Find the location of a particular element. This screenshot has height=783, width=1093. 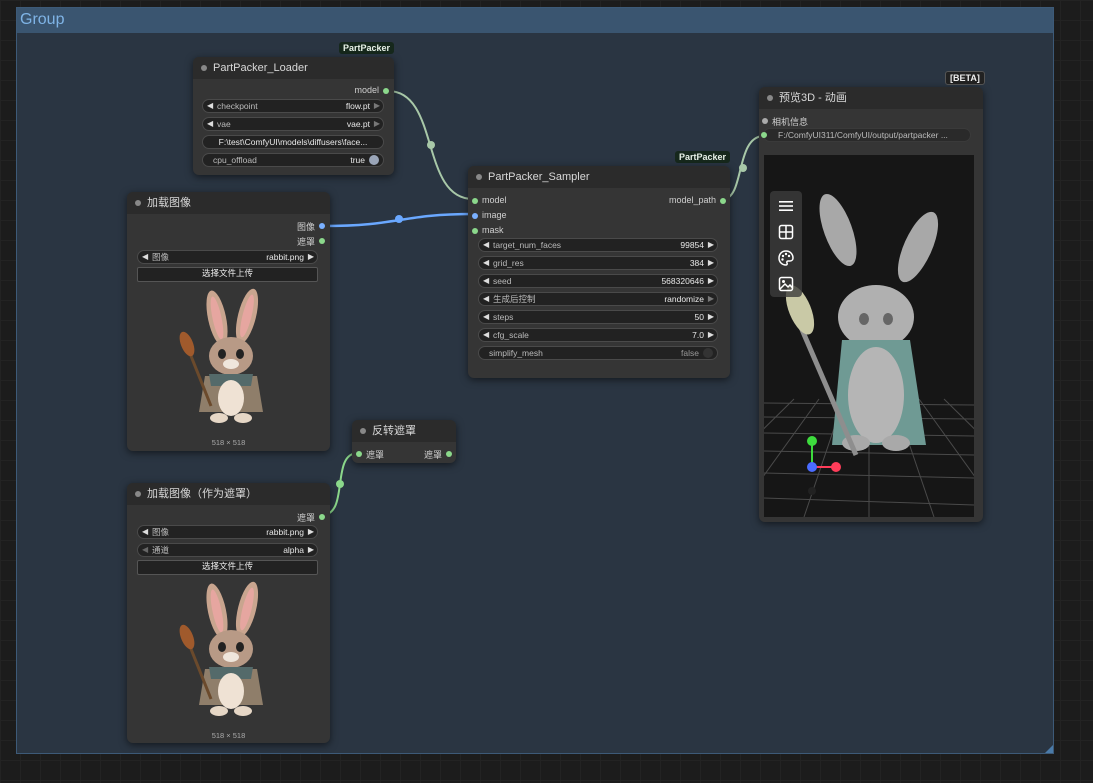

load-image-output-image: 图像 is located at coordinates (311, 226).